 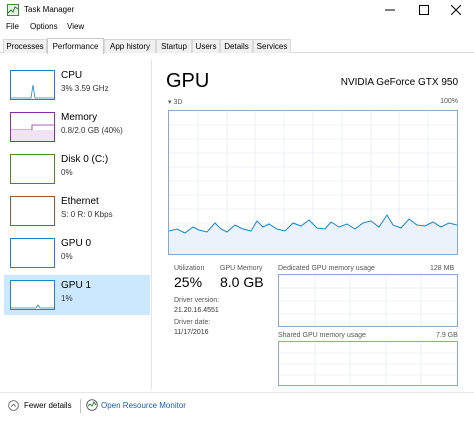 I want to click on shared-memory-graph-svg, so click(x=368, y=363).